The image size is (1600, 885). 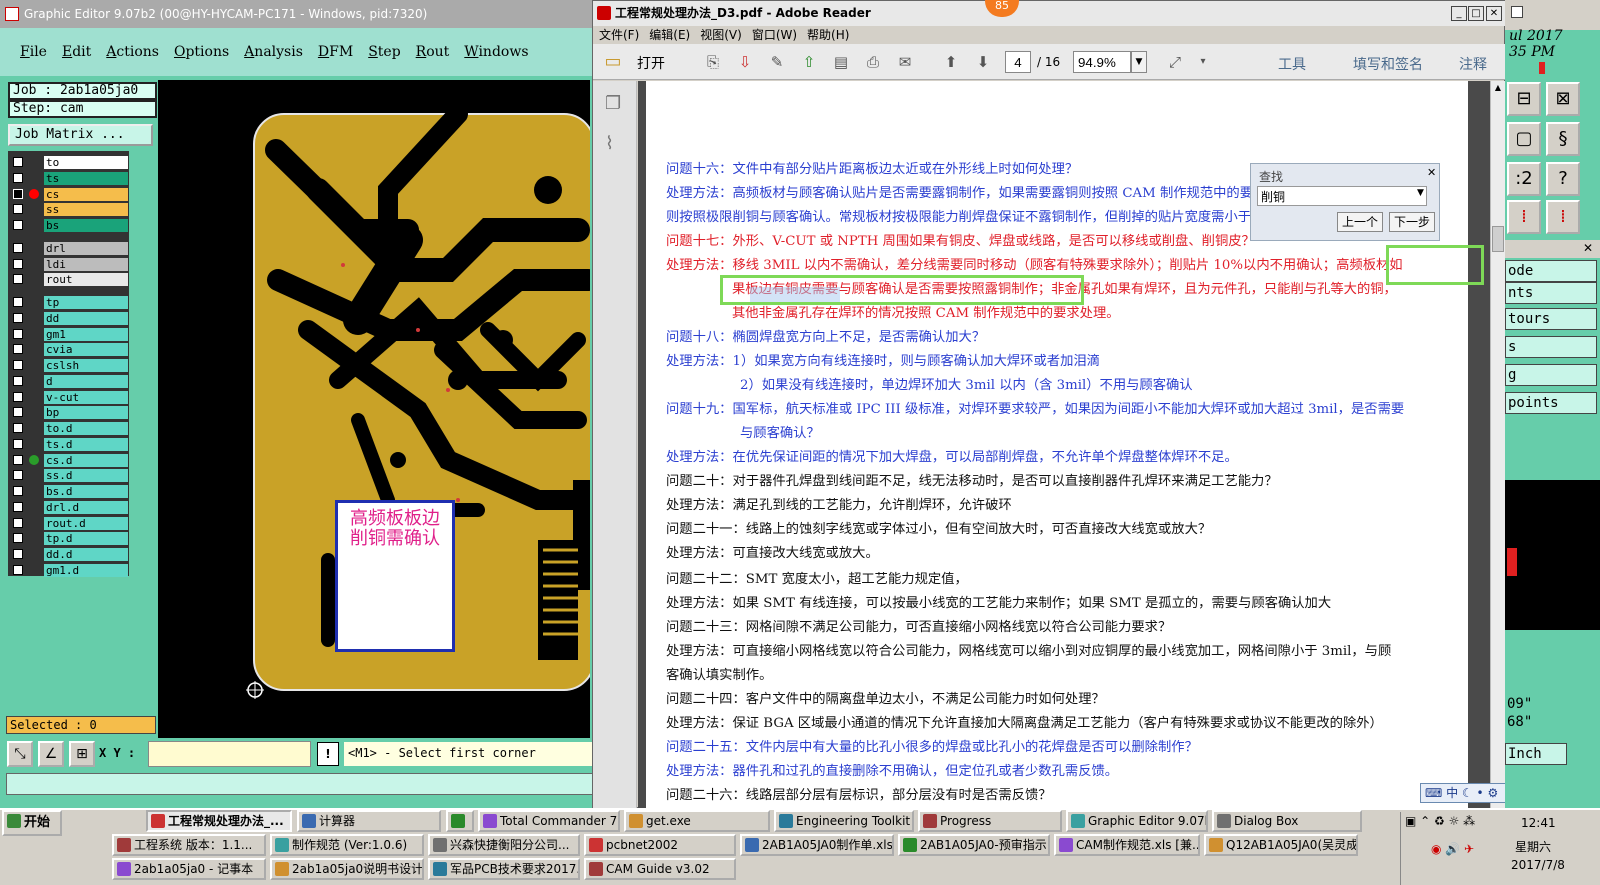 I want to click on partial-tool-icon-8: ⁞, so click(x=1563, y=217).